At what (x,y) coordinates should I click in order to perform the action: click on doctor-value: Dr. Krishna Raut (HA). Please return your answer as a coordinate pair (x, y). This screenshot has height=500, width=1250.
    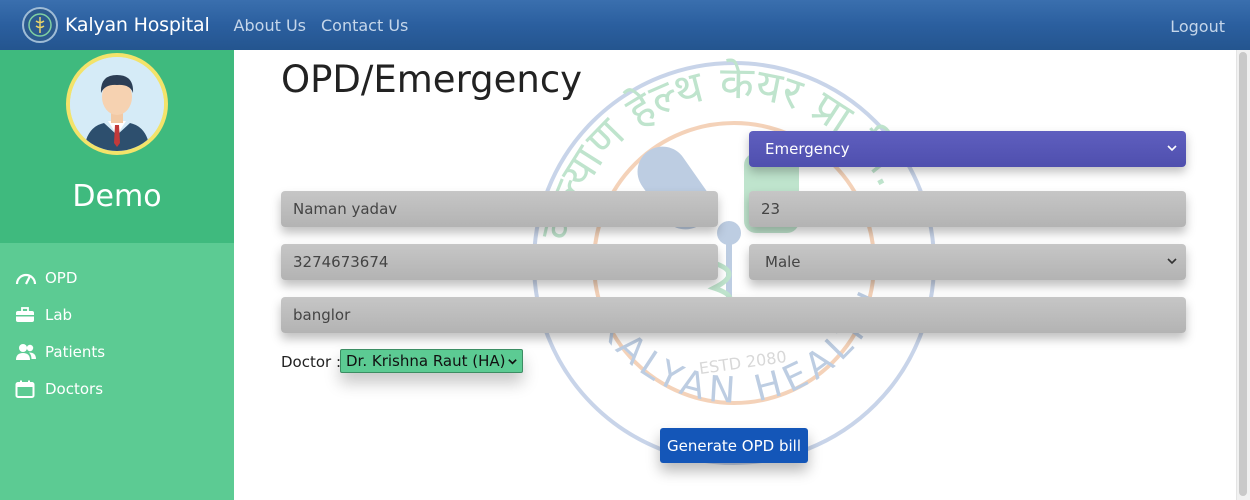
    Looking at the image, I should click on (426, 361).